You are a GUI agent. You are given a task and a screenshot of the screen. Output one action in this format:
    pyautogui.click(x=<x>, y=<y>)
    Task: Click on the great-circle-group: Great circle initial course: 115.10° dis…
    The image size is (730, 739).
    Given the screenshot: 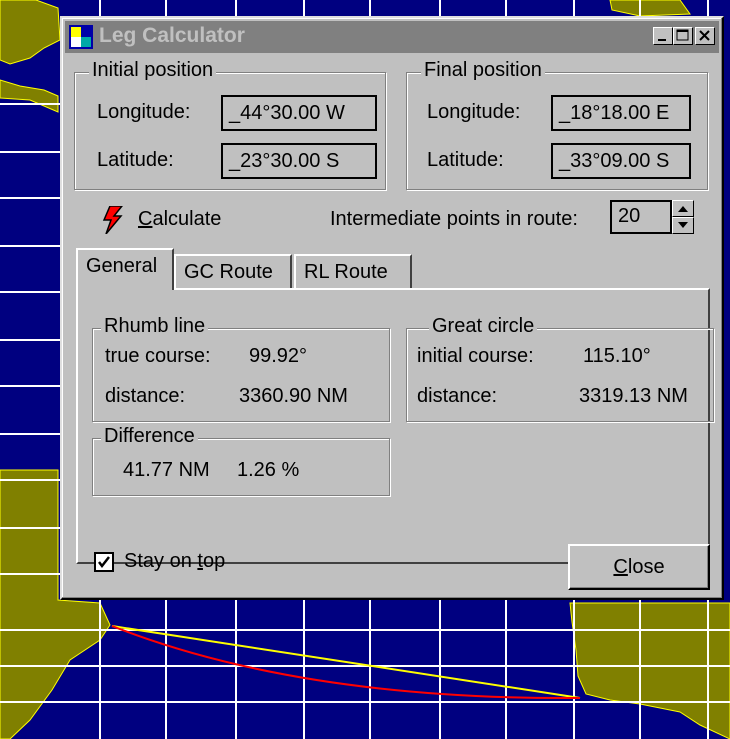 What is the action you would take?
    pyautogui.click(x=560, y=368)
    